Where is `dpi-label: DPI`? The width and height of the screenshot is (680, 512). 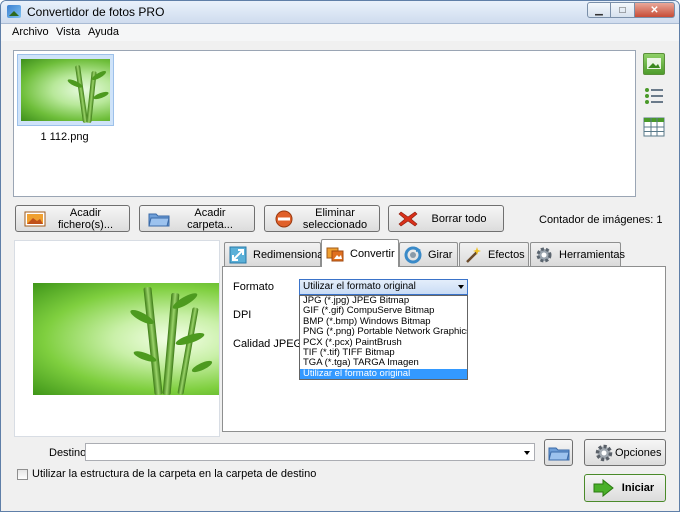
dpi-label: DPI is located at coordinates (242, 315).